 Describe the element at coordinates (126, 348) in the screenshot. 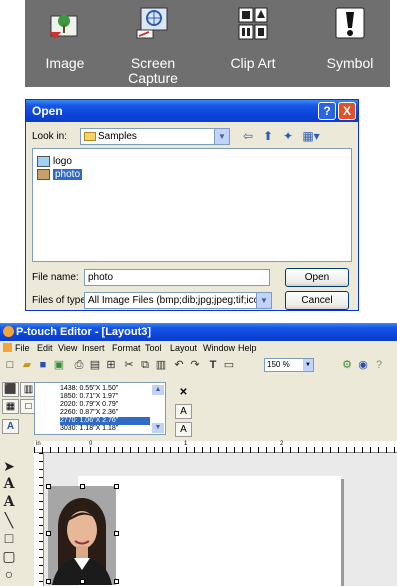

I see `menu-format: Format` at that location.